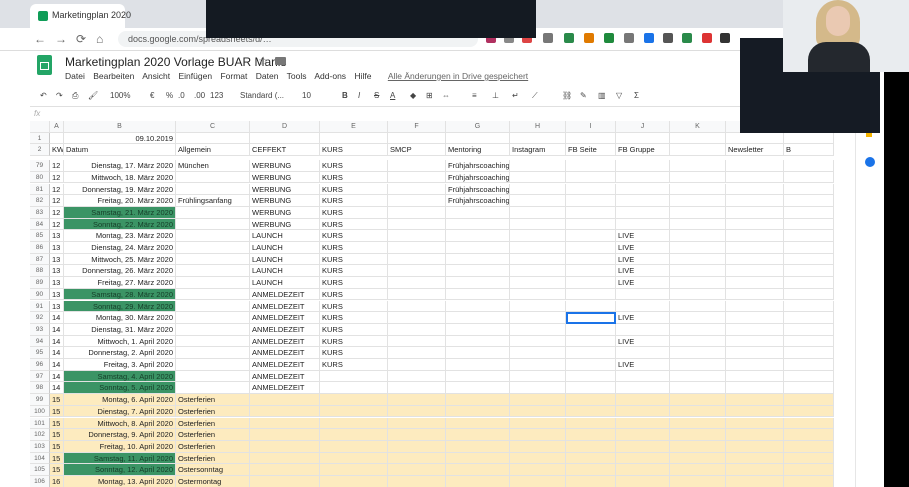  Describe the element at coordinates (40, 177) in the screenshot. I see `row-number: 80` at that location.